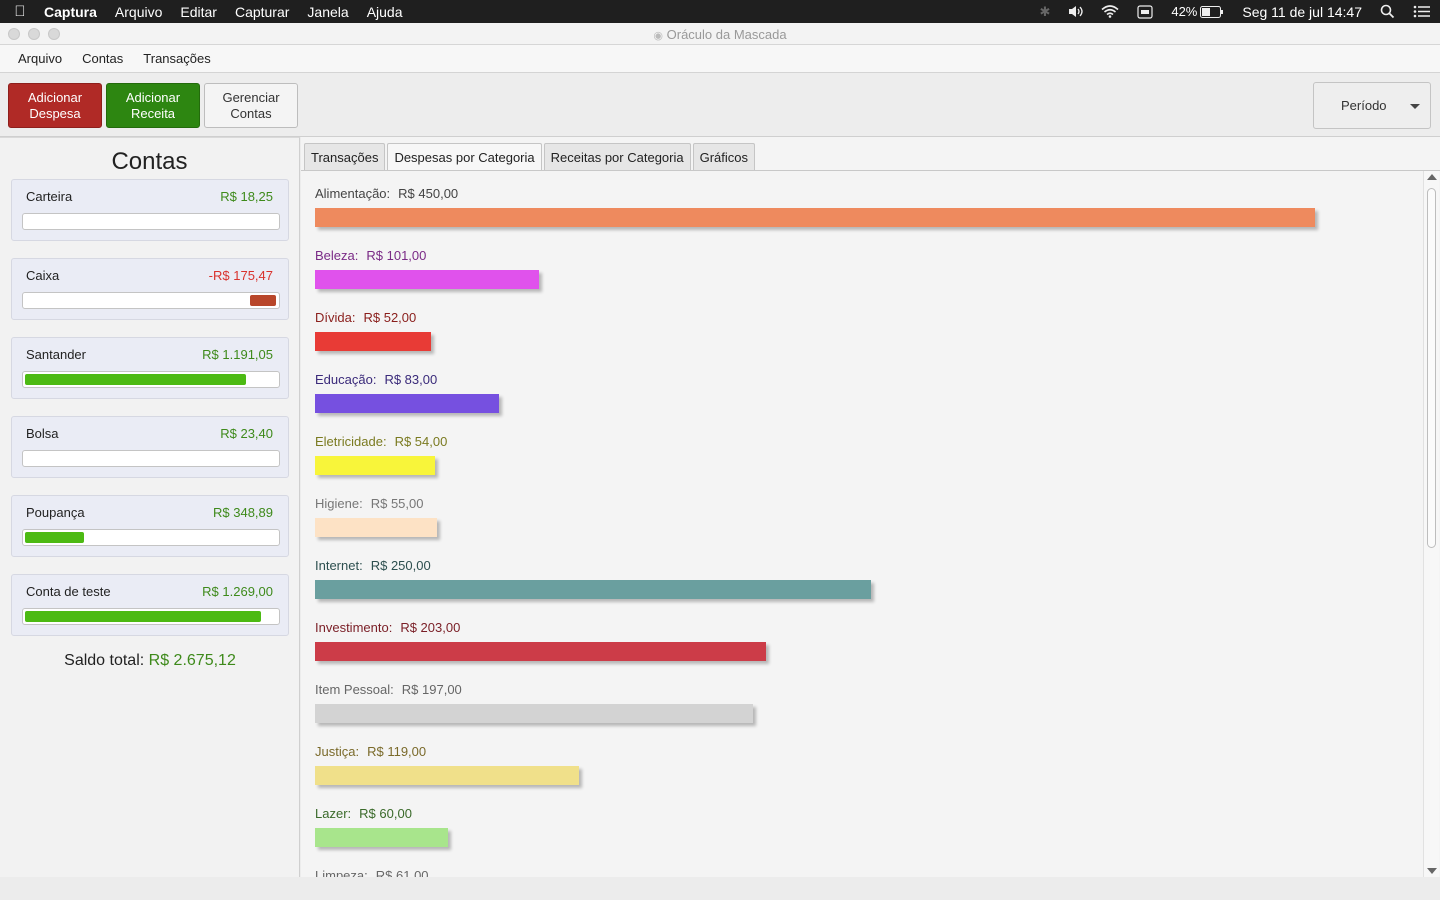  I want to click on category-label: Justiça: R$ 119,00, so click(447, 753).